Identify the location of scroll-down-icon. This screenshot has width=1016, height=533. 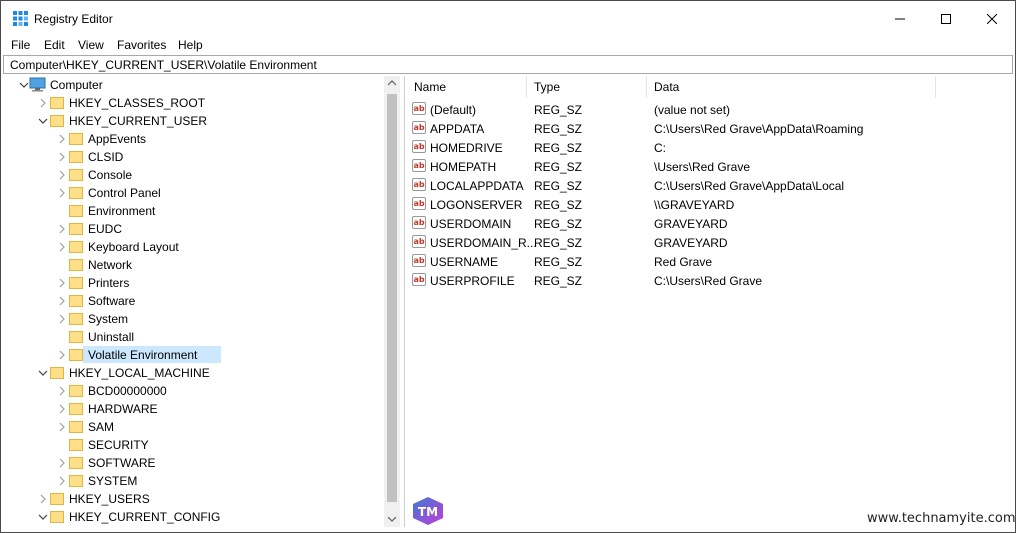
(392, 519).